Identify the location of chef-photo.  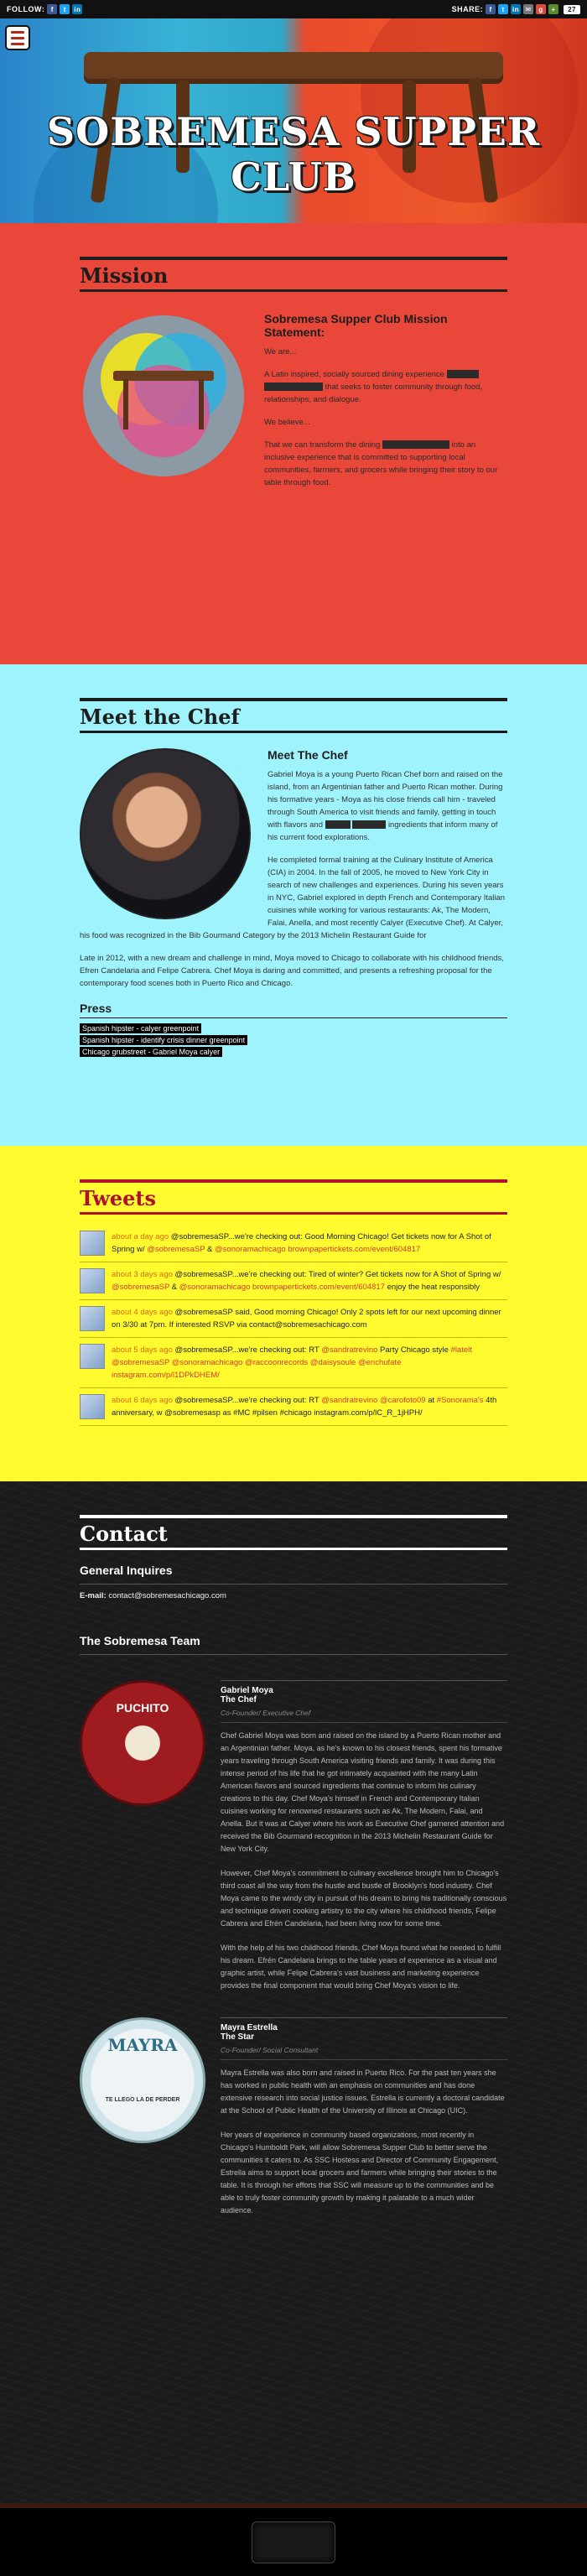
(165, 833).